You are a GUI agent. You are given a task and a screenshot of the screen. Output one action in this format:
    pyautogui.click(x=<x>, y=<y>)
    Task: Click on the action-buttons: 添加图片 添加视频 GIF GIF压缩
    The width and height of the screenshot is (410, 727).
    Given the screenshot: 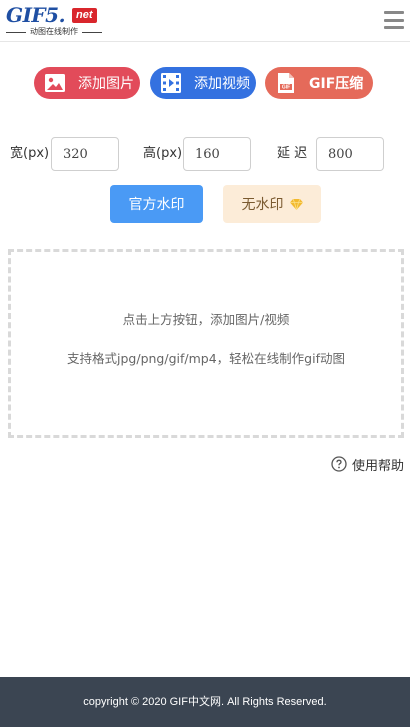 What is the action you would take?
    pyautogui.click(x=205, y=83)
    